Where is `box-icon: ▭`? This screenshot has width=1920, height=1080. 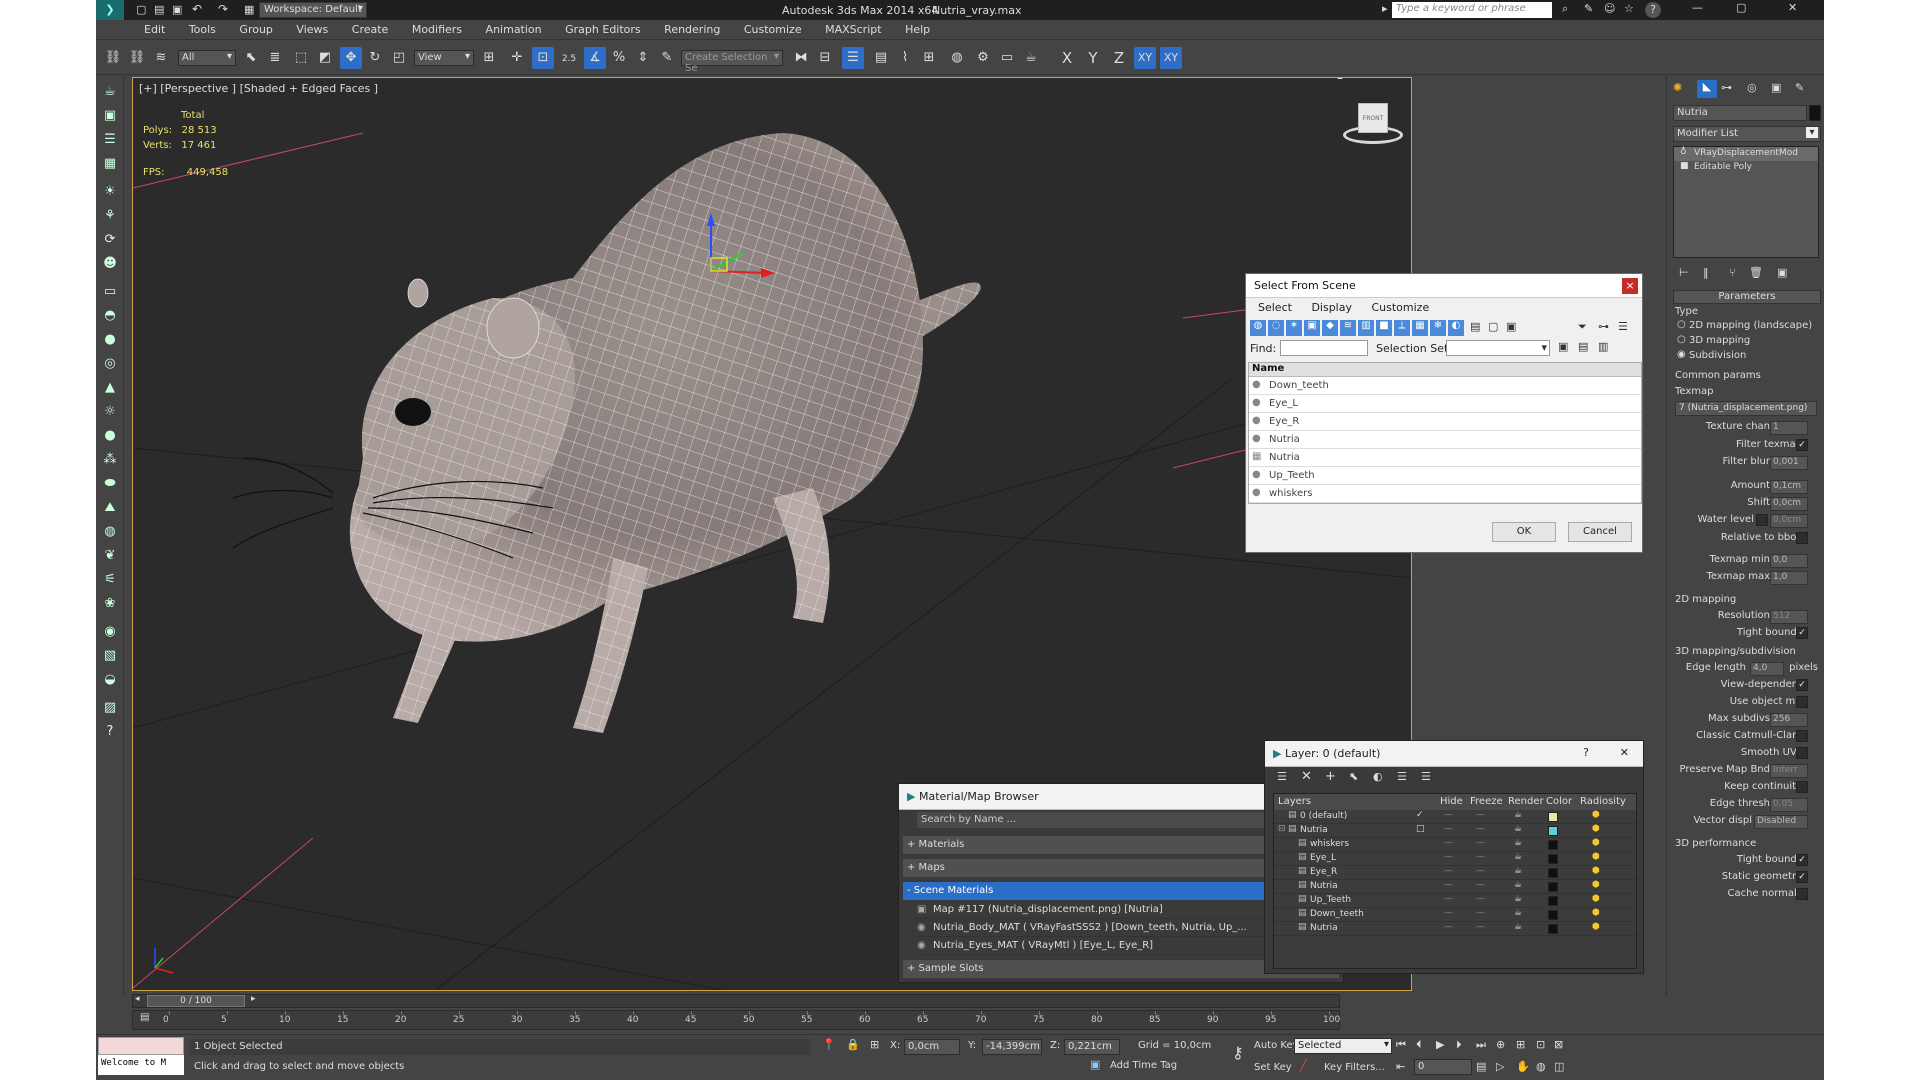 box-icon: ▭ is located at coordinates (110, 292).